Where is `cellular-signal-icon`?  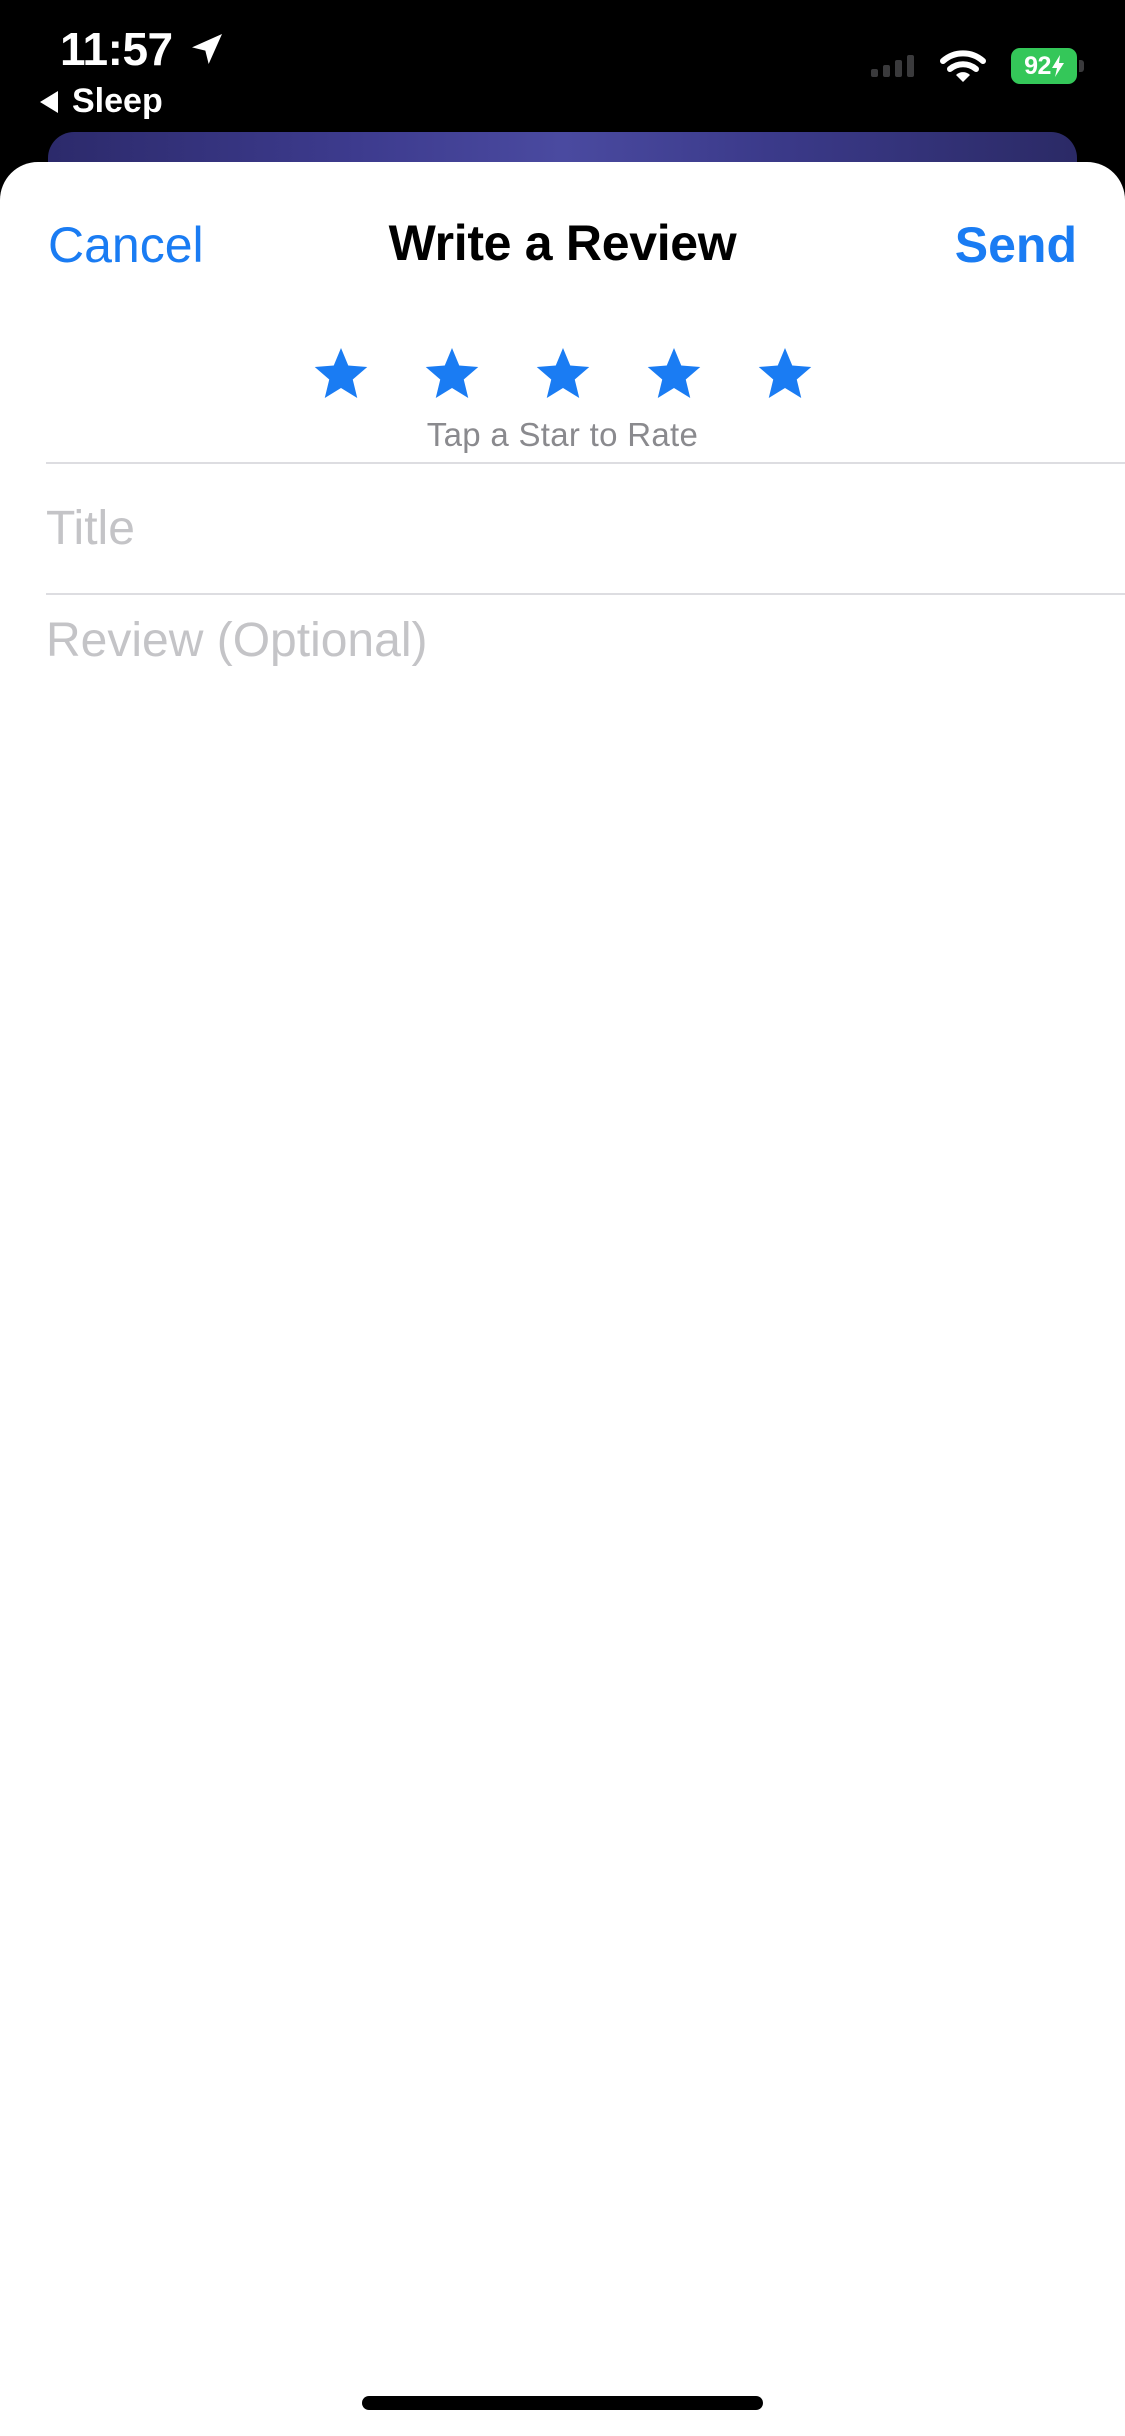
cellular-signal-icon is located at coordinates (892, 66).